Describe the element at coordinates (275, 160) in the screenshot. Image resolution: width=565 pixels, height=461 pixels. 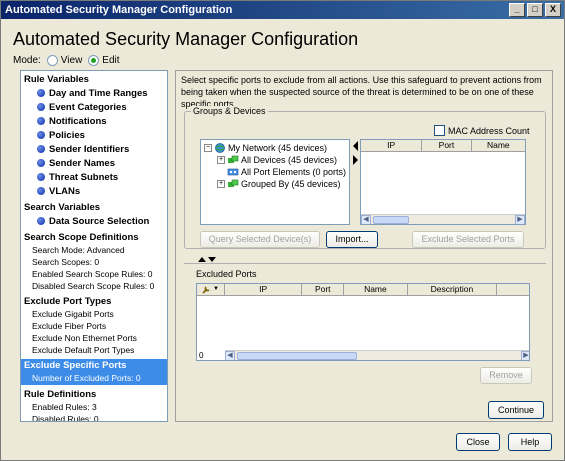
I see `tree-node-all-devices: + All Devices (45 devices)` at that location.